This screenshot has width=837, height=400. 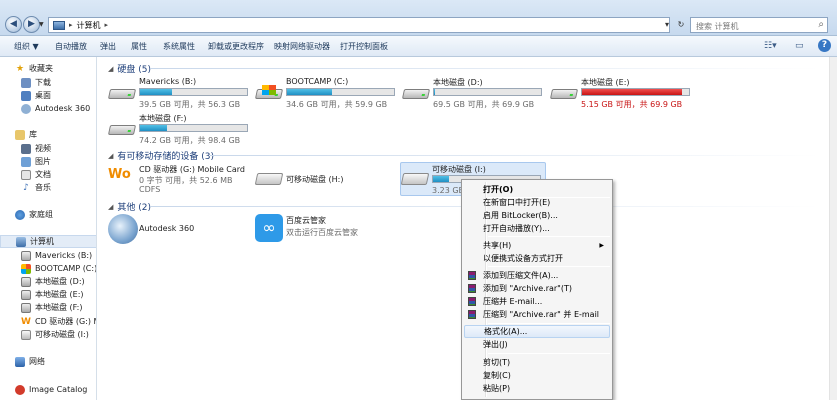 I want to click on map-network-drive-button: 映射网络驱动器, so click(x=302, y=46).